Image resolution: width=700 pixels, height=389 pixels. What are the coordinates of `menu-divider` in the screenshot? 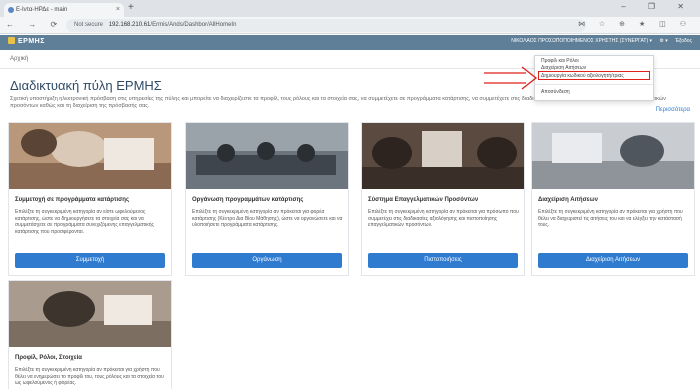 It's located at (594, 84).